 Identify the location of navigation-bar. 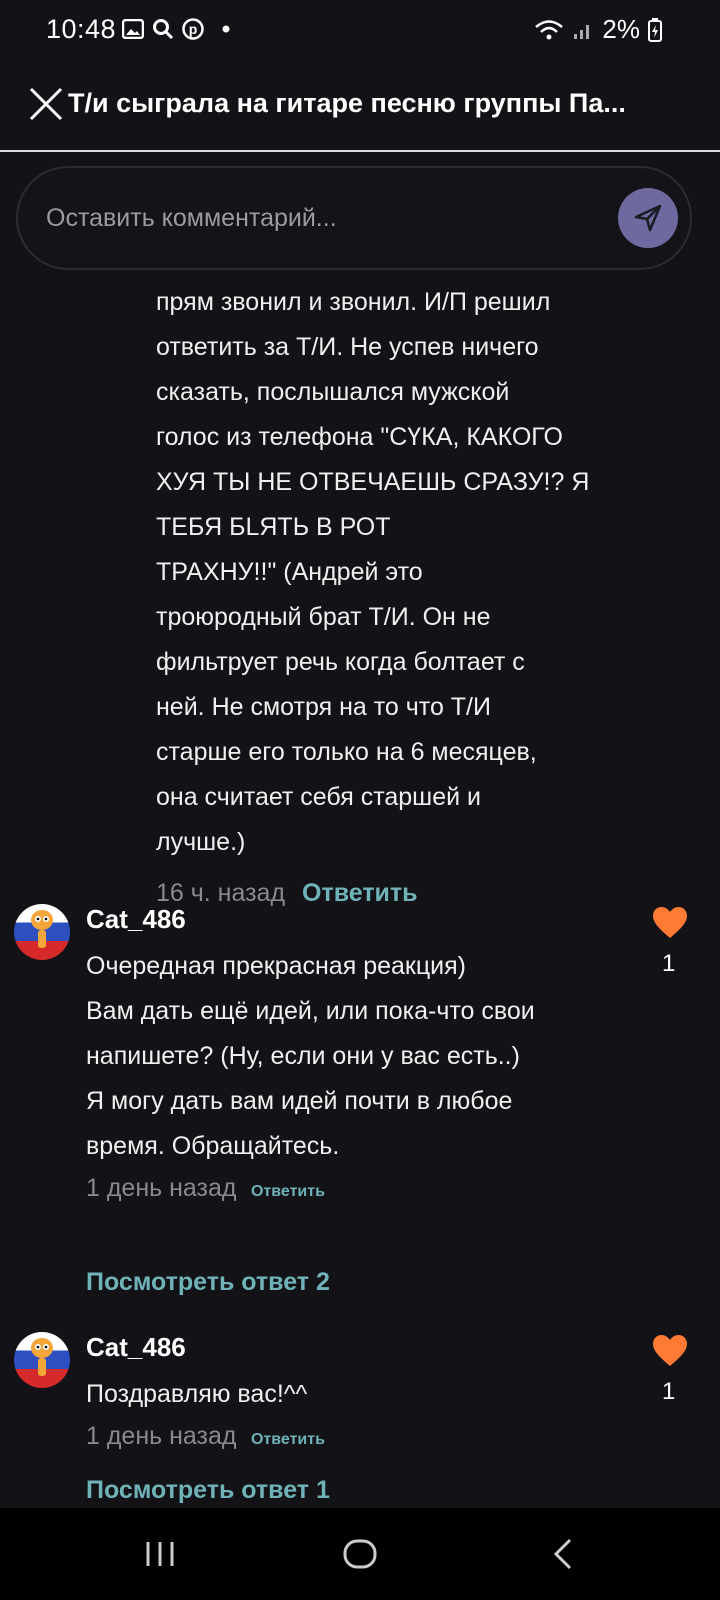
(360, 1554).